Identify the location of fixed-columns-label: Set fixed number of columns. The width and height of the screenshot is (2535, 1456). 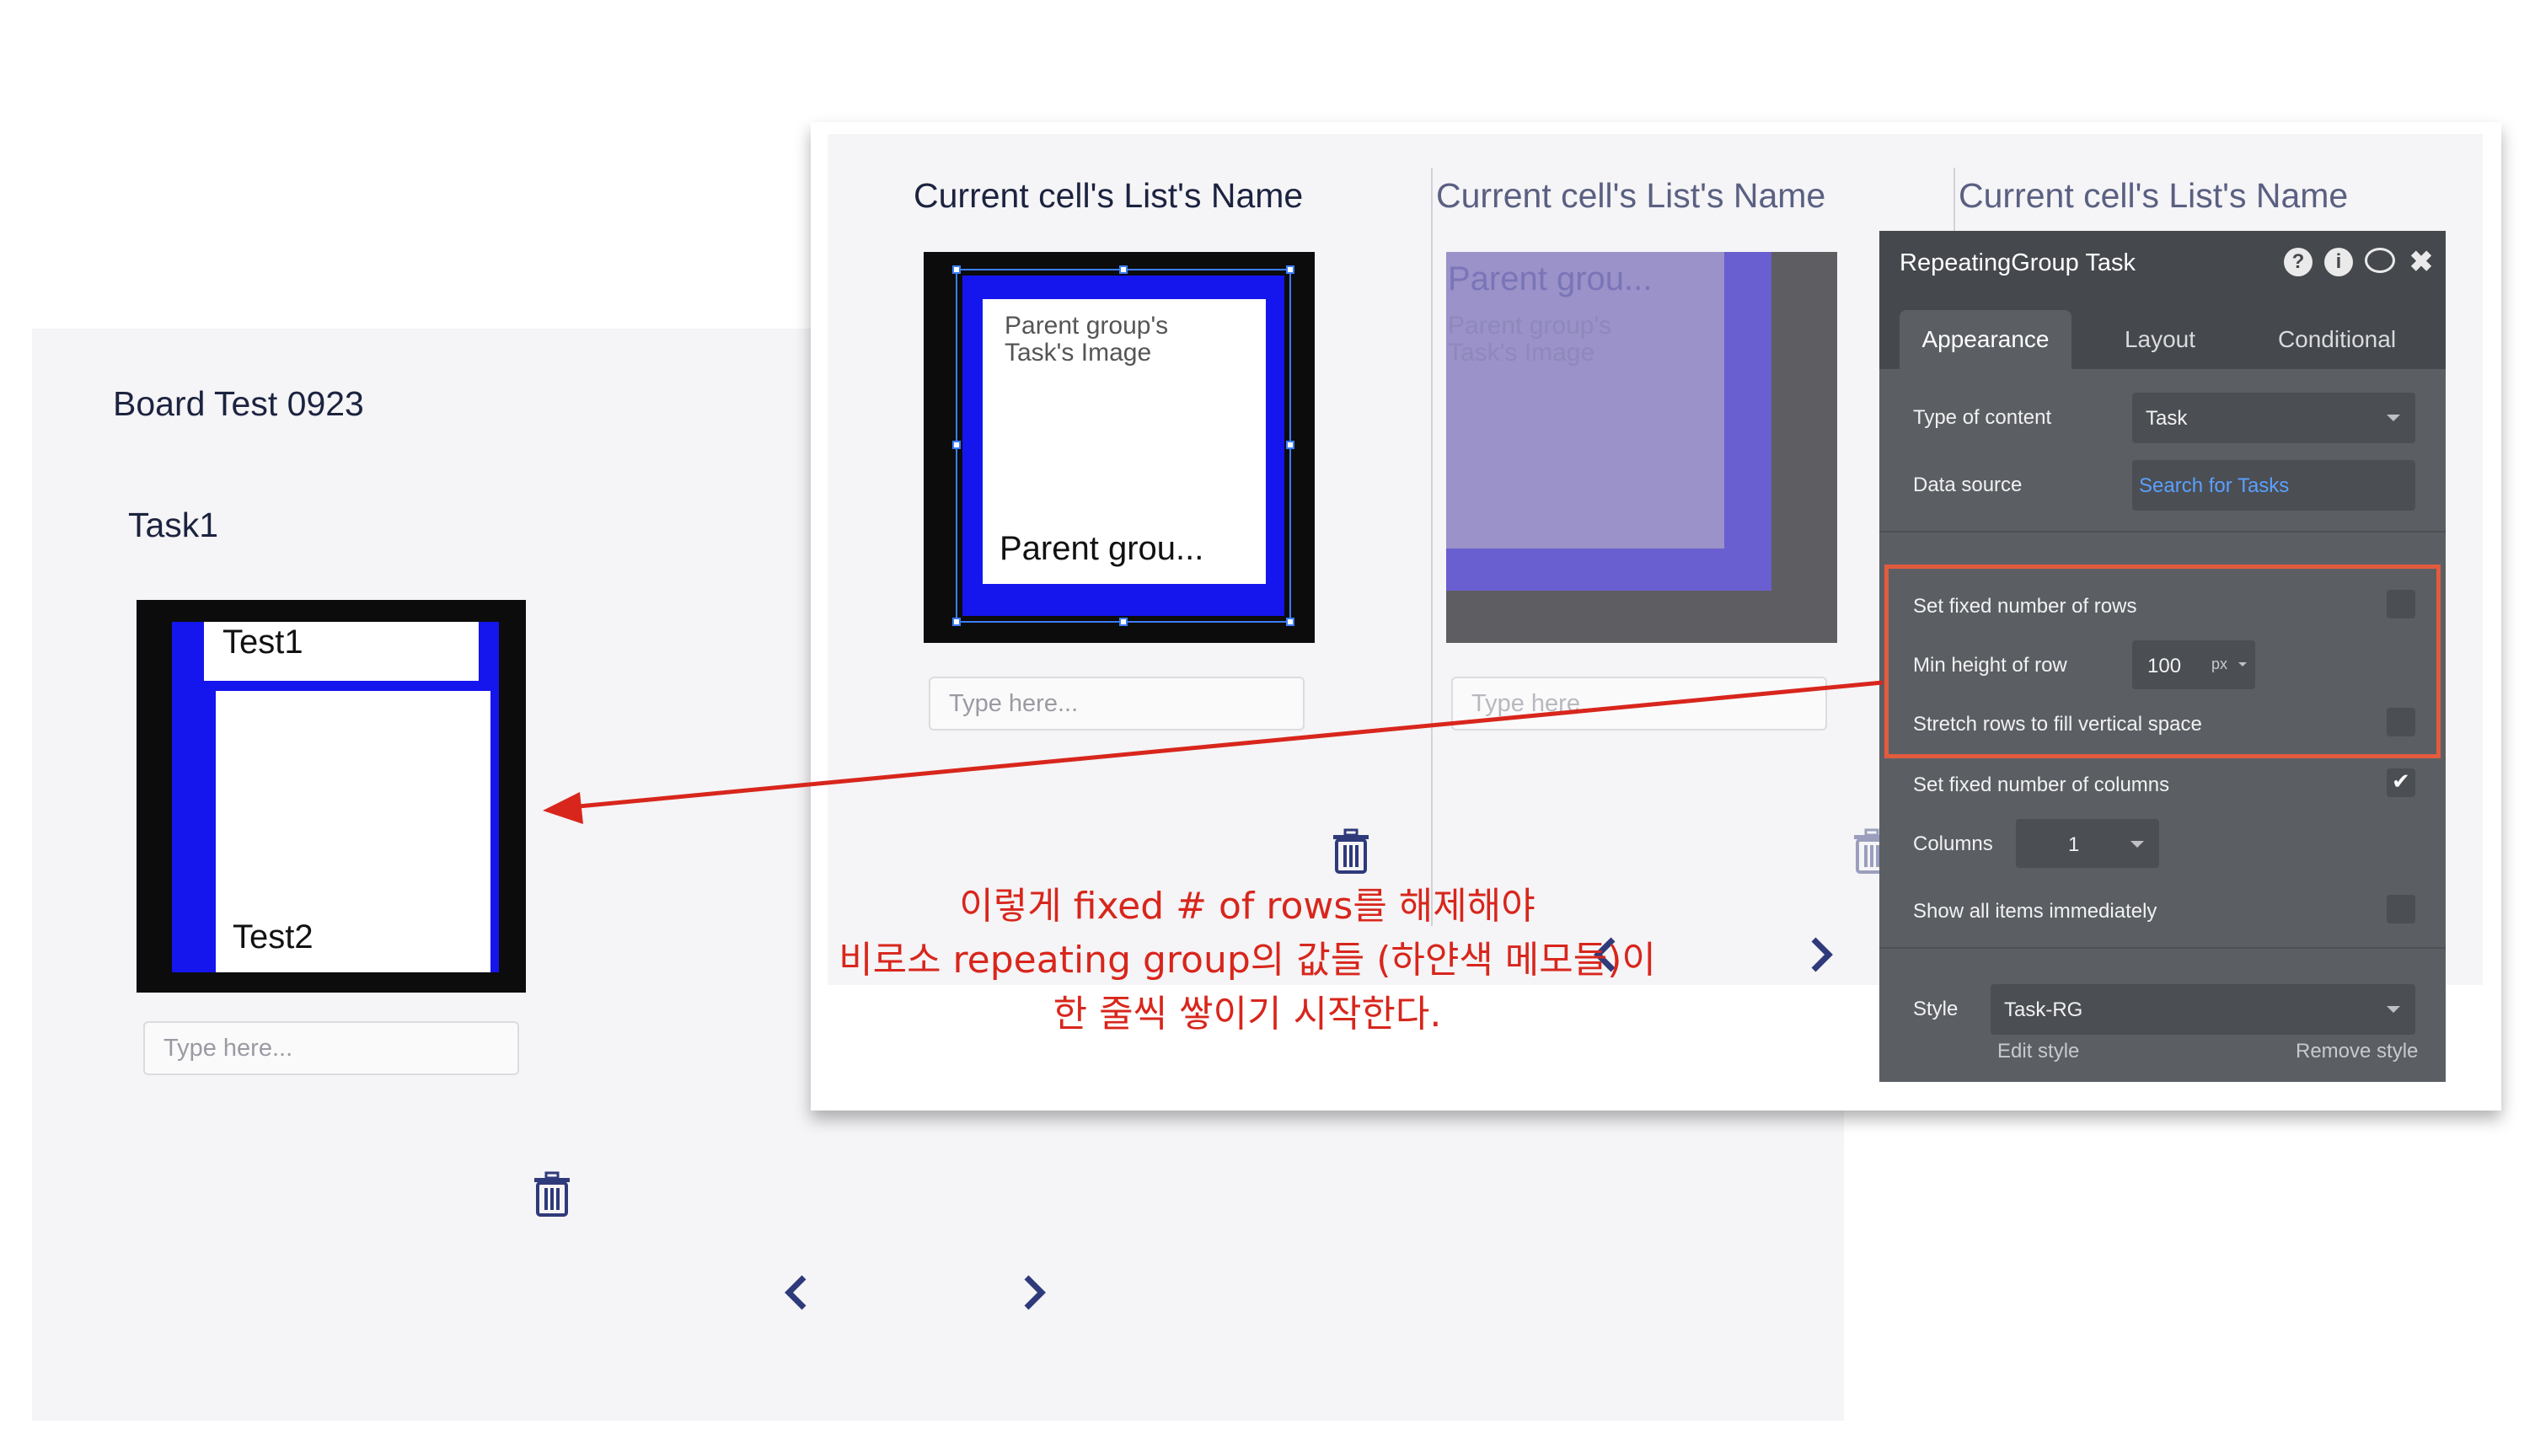
(2041, 785).